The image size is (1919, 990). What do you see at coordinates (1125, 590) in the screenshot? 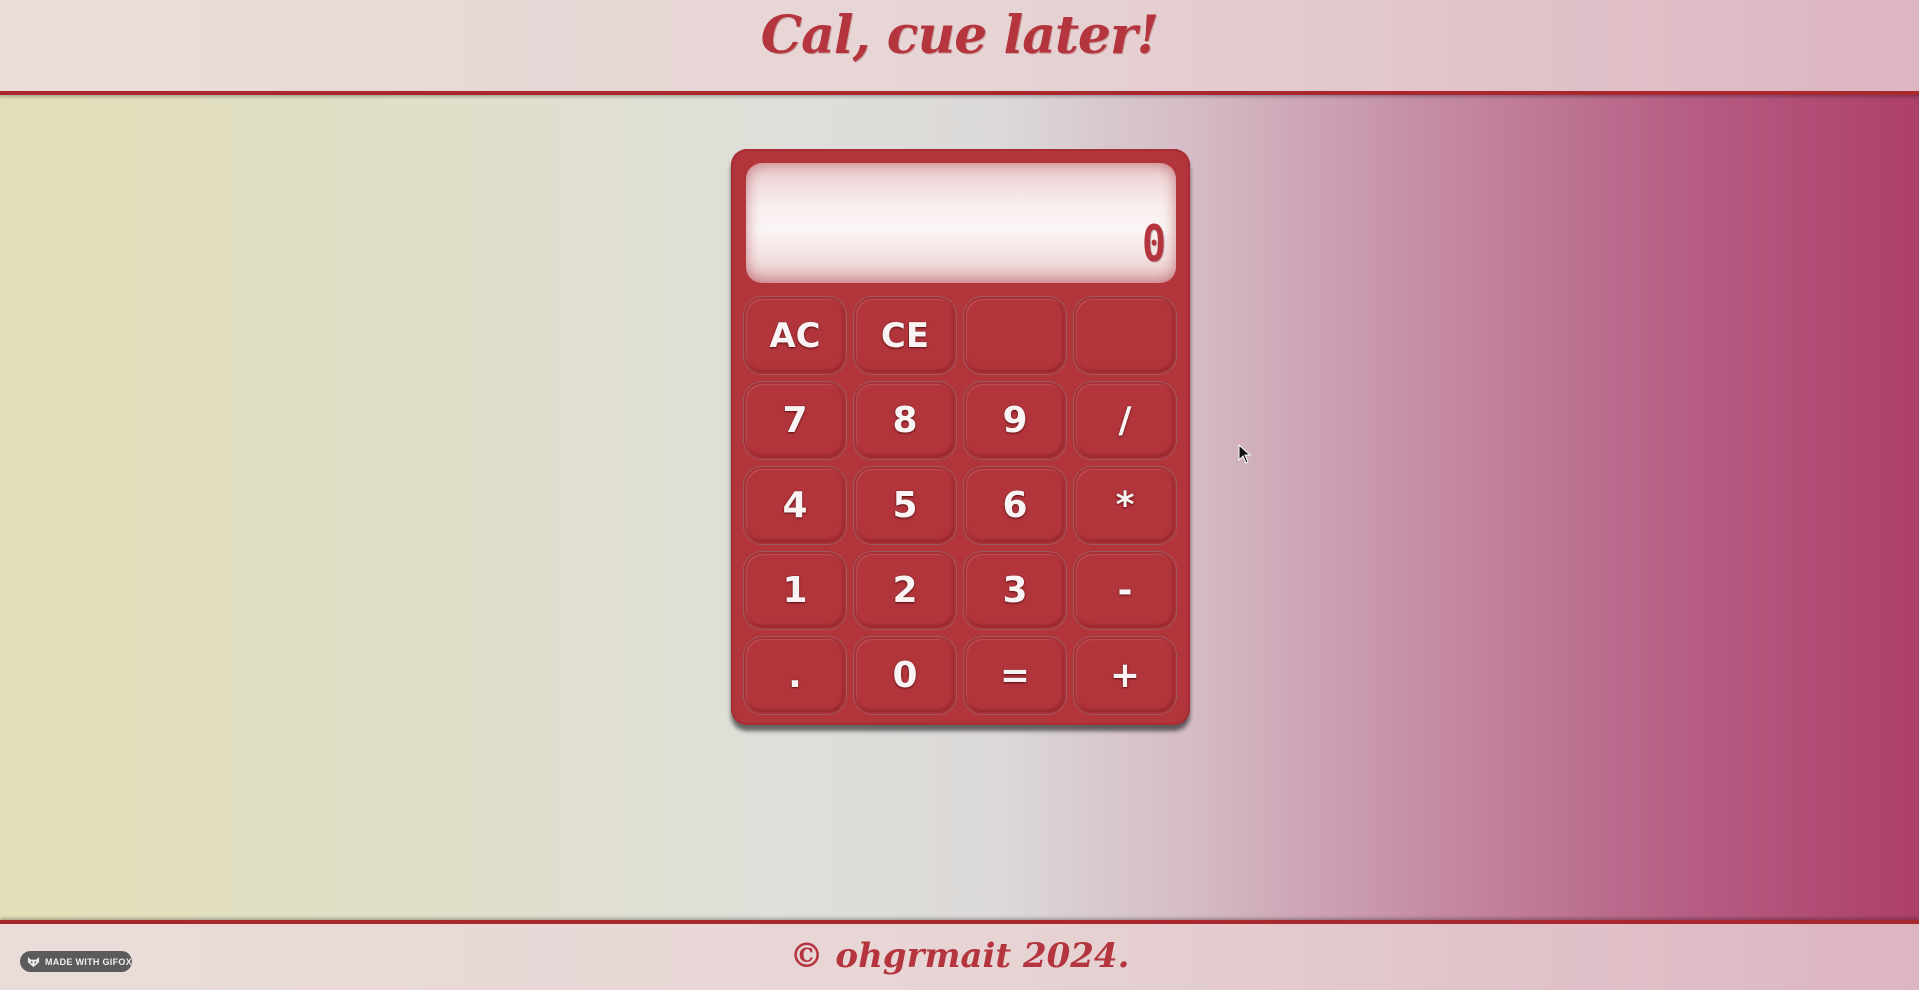
I see `subtract-button: -` at bounding box center [1125, 590].